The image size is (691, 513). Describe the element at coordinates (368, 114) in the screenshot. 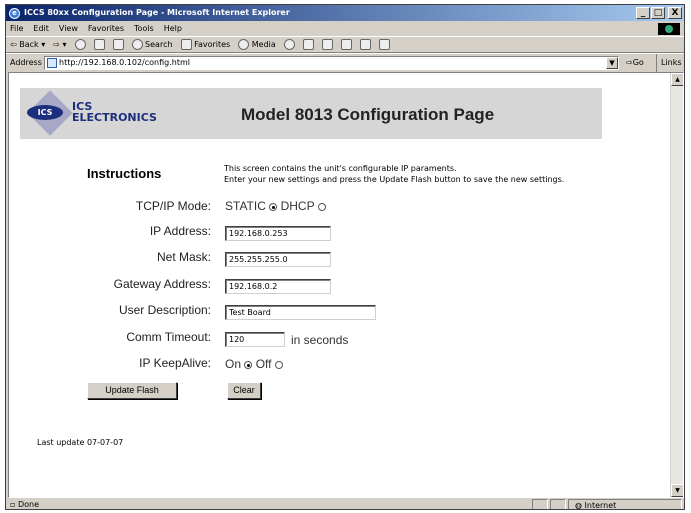

I see `page-title: Model 8013 Configuration Page` at that location.